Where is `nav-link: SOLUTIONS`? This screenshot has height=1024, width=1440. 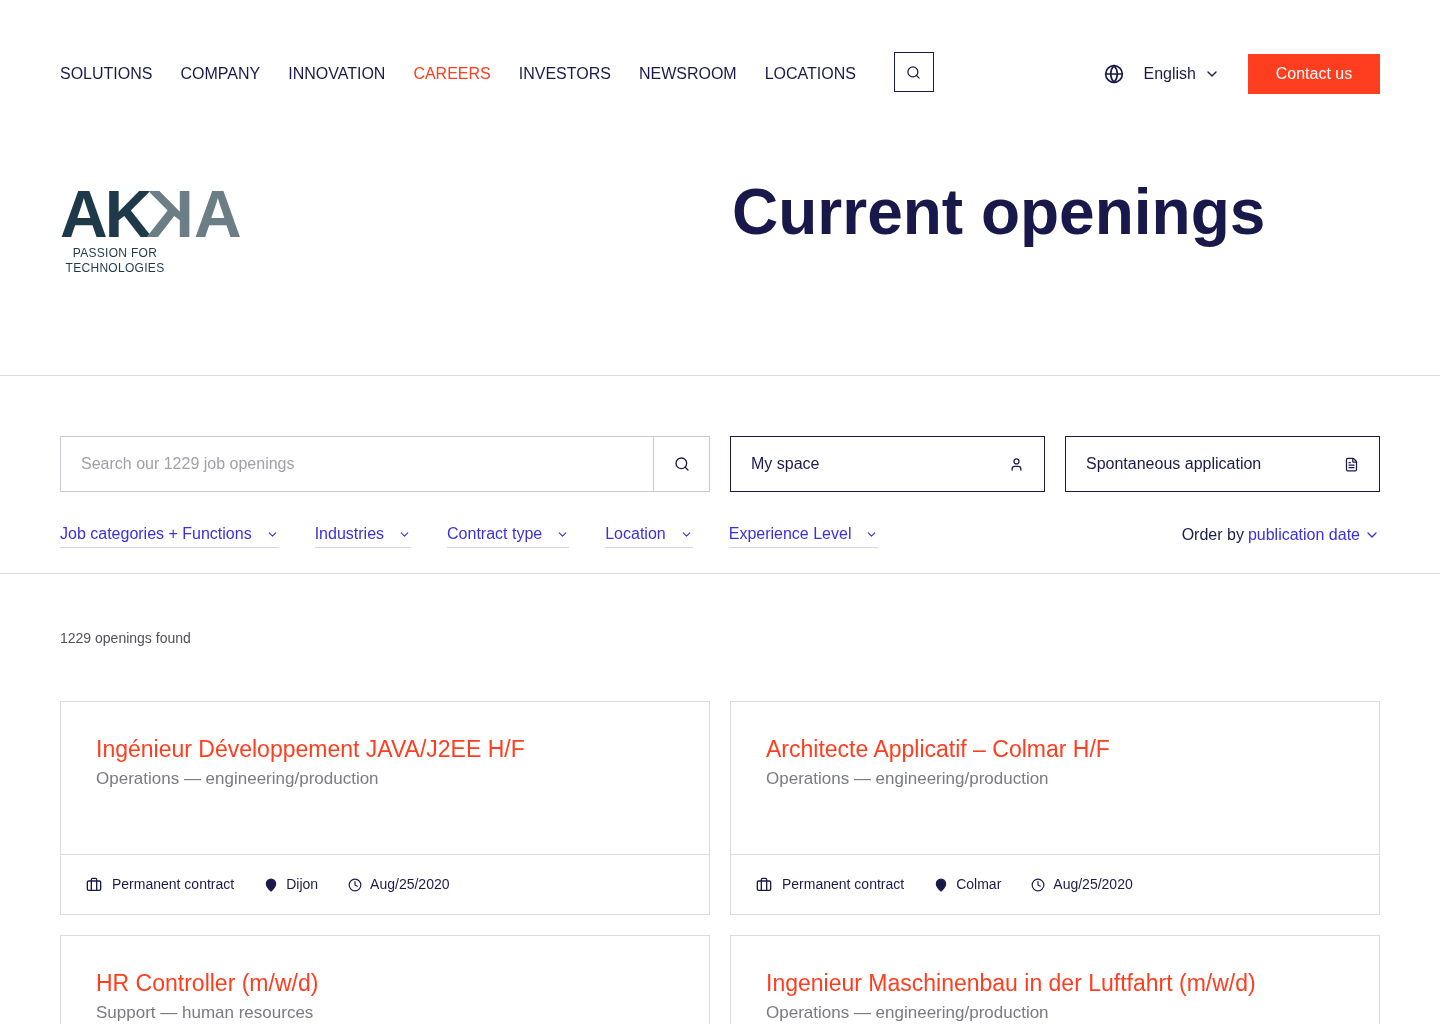
nav-link: SOLUTIONS is located at coordinates (106, 74).